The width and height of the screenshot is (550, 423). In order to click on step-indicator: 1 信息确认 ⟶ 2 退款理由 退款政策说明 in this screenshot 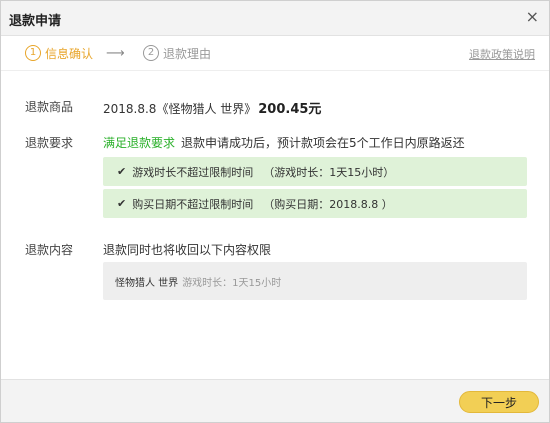, I will do `click(275, 53)`.